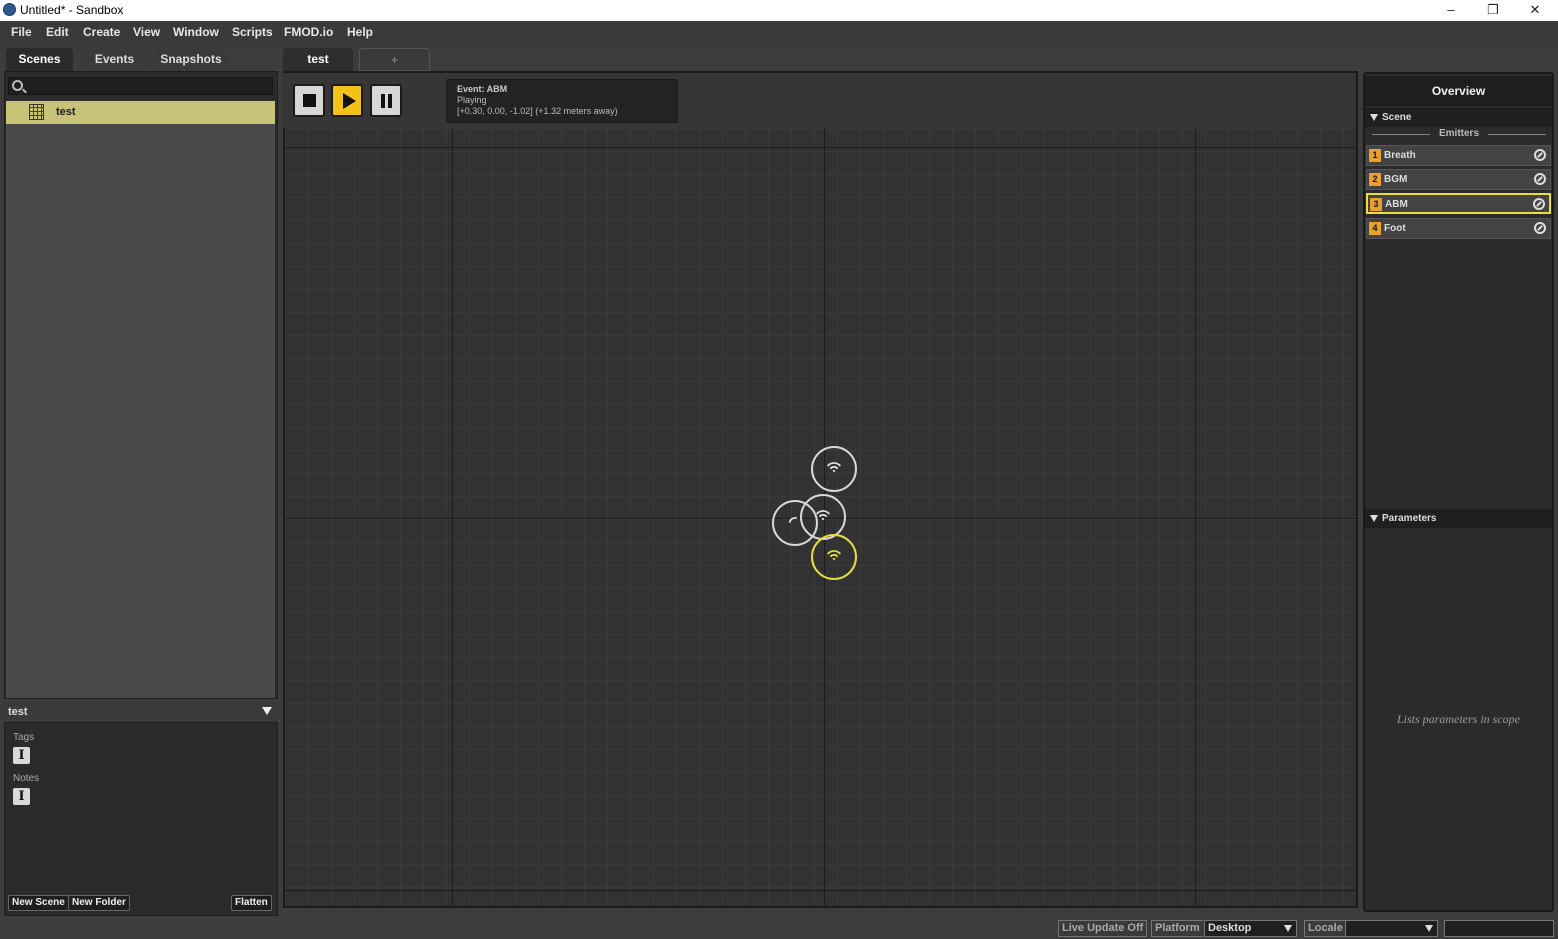 The height and width of the screenshot is (939, 1558). What do you see at coordinates (66, 112) in the screenshot?
I see `scene-item-label: test` at bounding box center [66, 112].